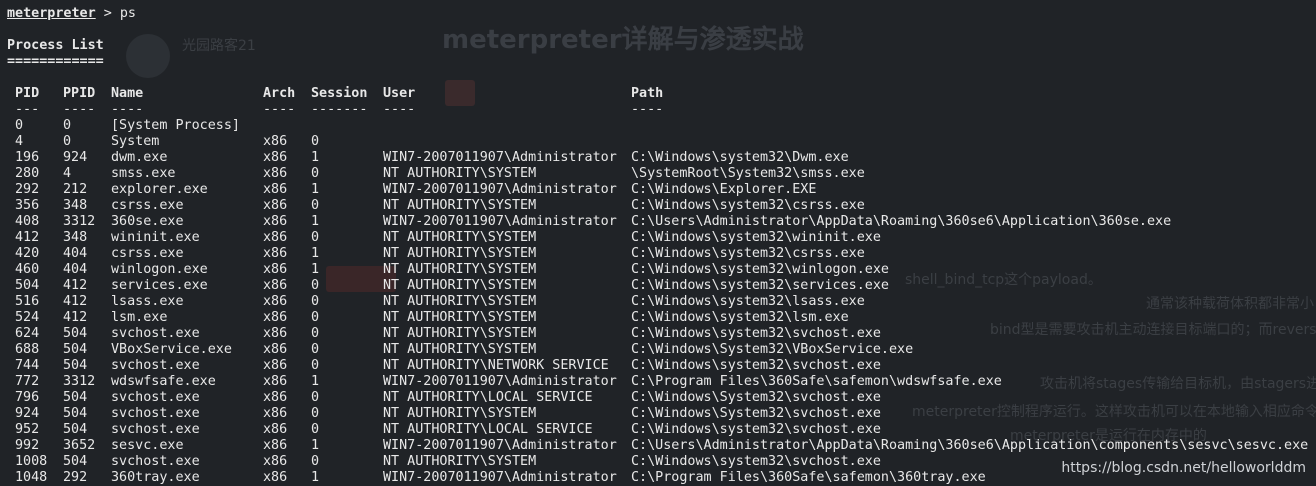 The width and height of the screenshot is (1316, 486). What do you see at coordinates (27, 365) in the screenshot?
I see `process-pid: 744` at bounding box center [27, 365].